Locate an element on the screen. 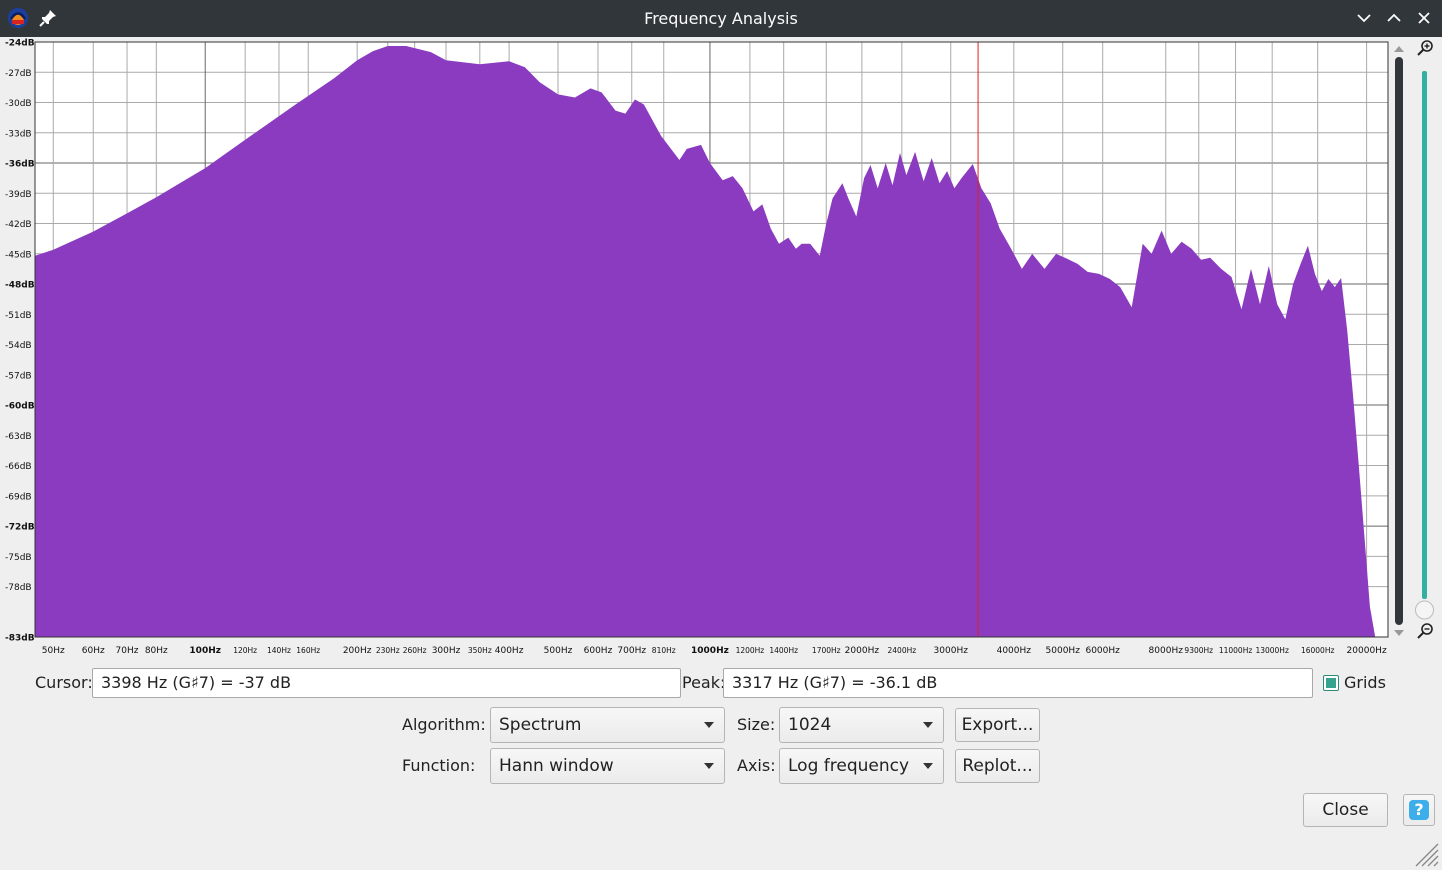  x-tick-label: 600Hz is located at coordinates (598, 651).